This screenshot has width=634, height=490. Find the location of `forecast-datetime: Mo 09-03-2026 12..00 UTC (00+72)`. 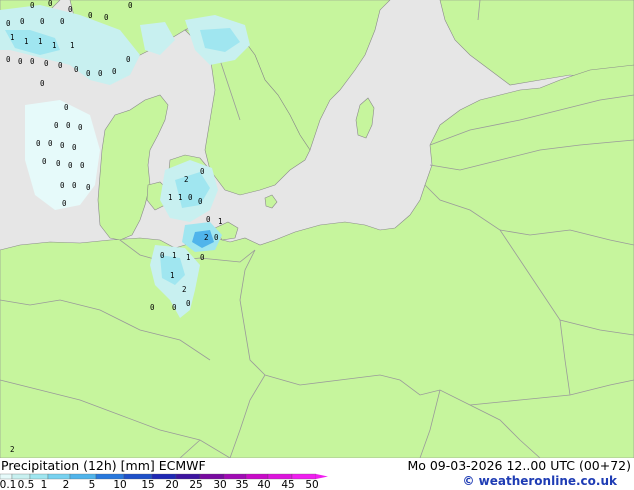

forecast-datetime: Mo 09-03-2026 12..00 UTC (00+72) is located at coordinates (519, 465).